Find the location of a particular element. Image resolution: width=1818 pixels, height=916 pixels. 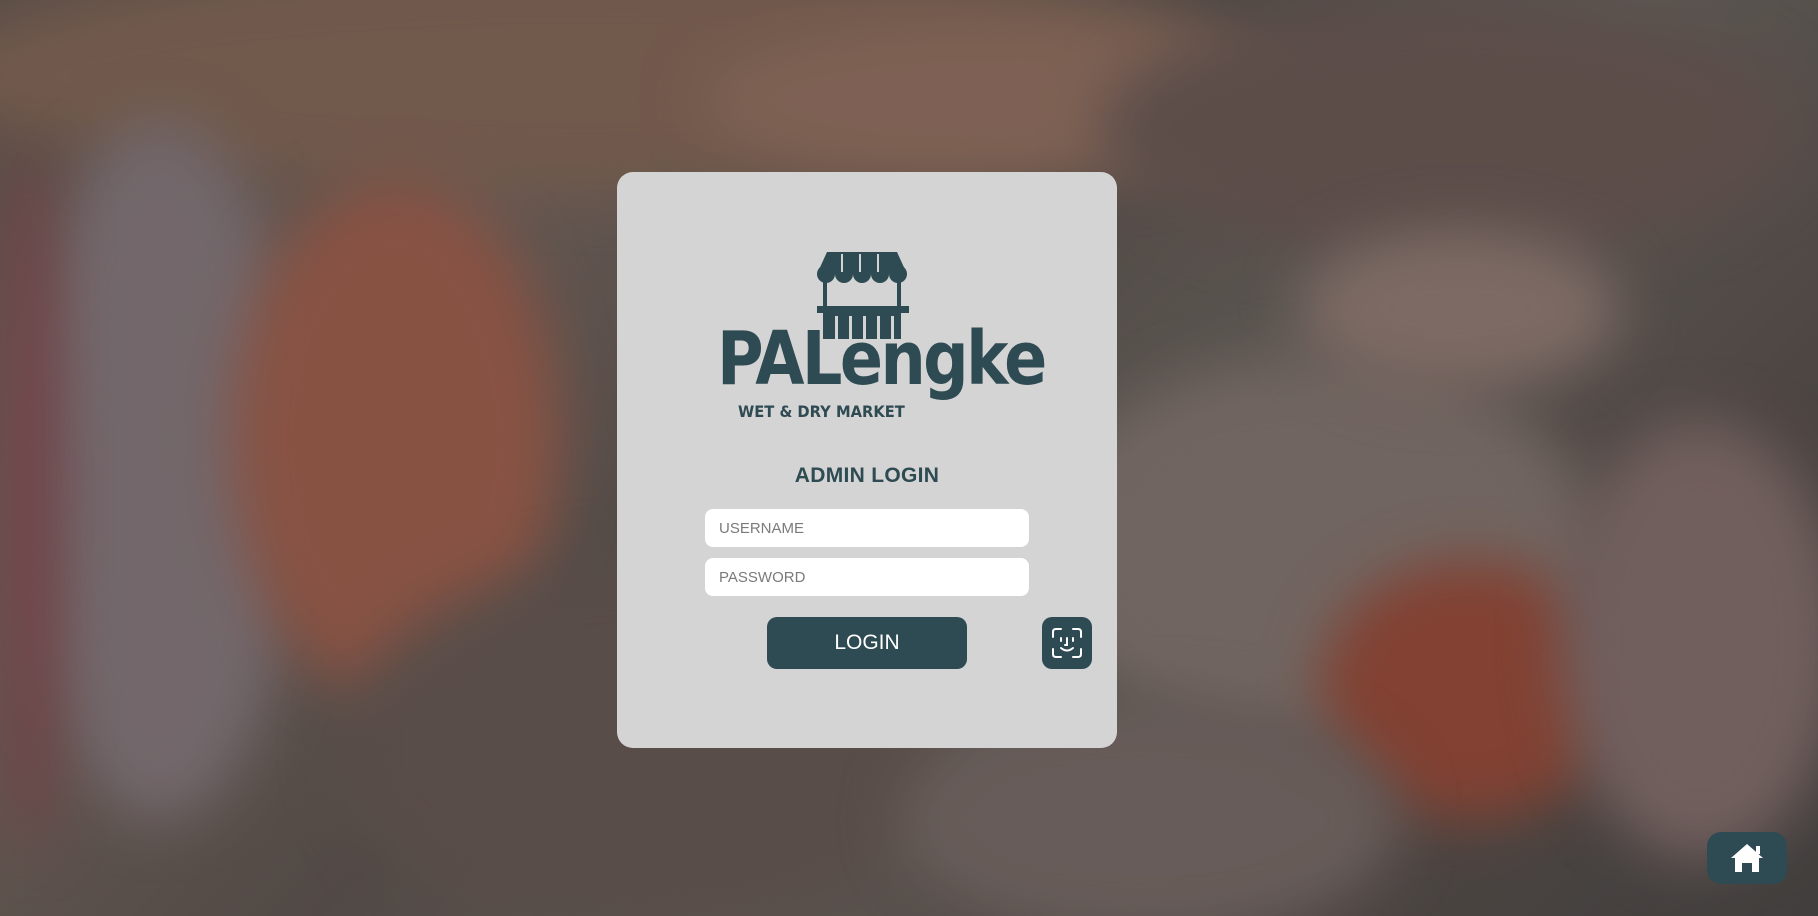

password-input is located at coordinates (867, 577).